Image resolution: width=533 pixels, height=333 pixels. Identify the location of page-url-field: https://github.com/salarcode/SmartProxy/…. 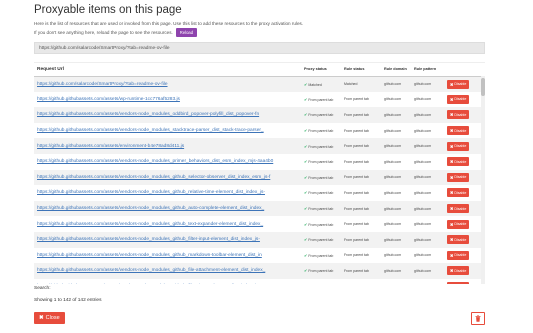
(259, 48).